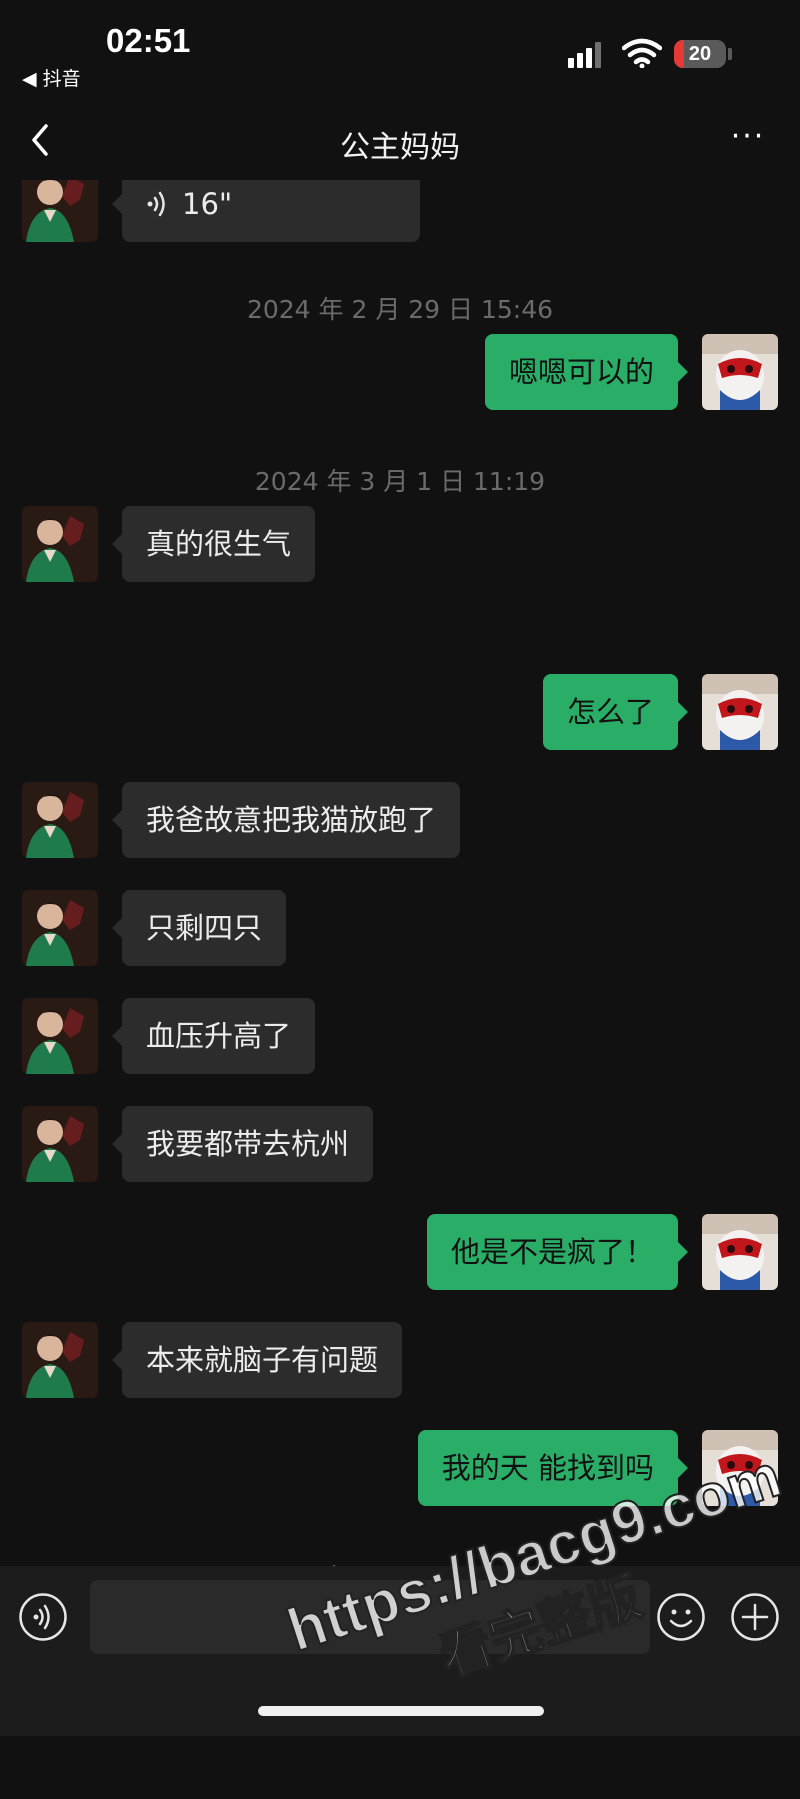 The width and height of the screenshot is (800, 1799). I want to click on outgoing-message: 我的天 能找到吗, so click(400, 1468).